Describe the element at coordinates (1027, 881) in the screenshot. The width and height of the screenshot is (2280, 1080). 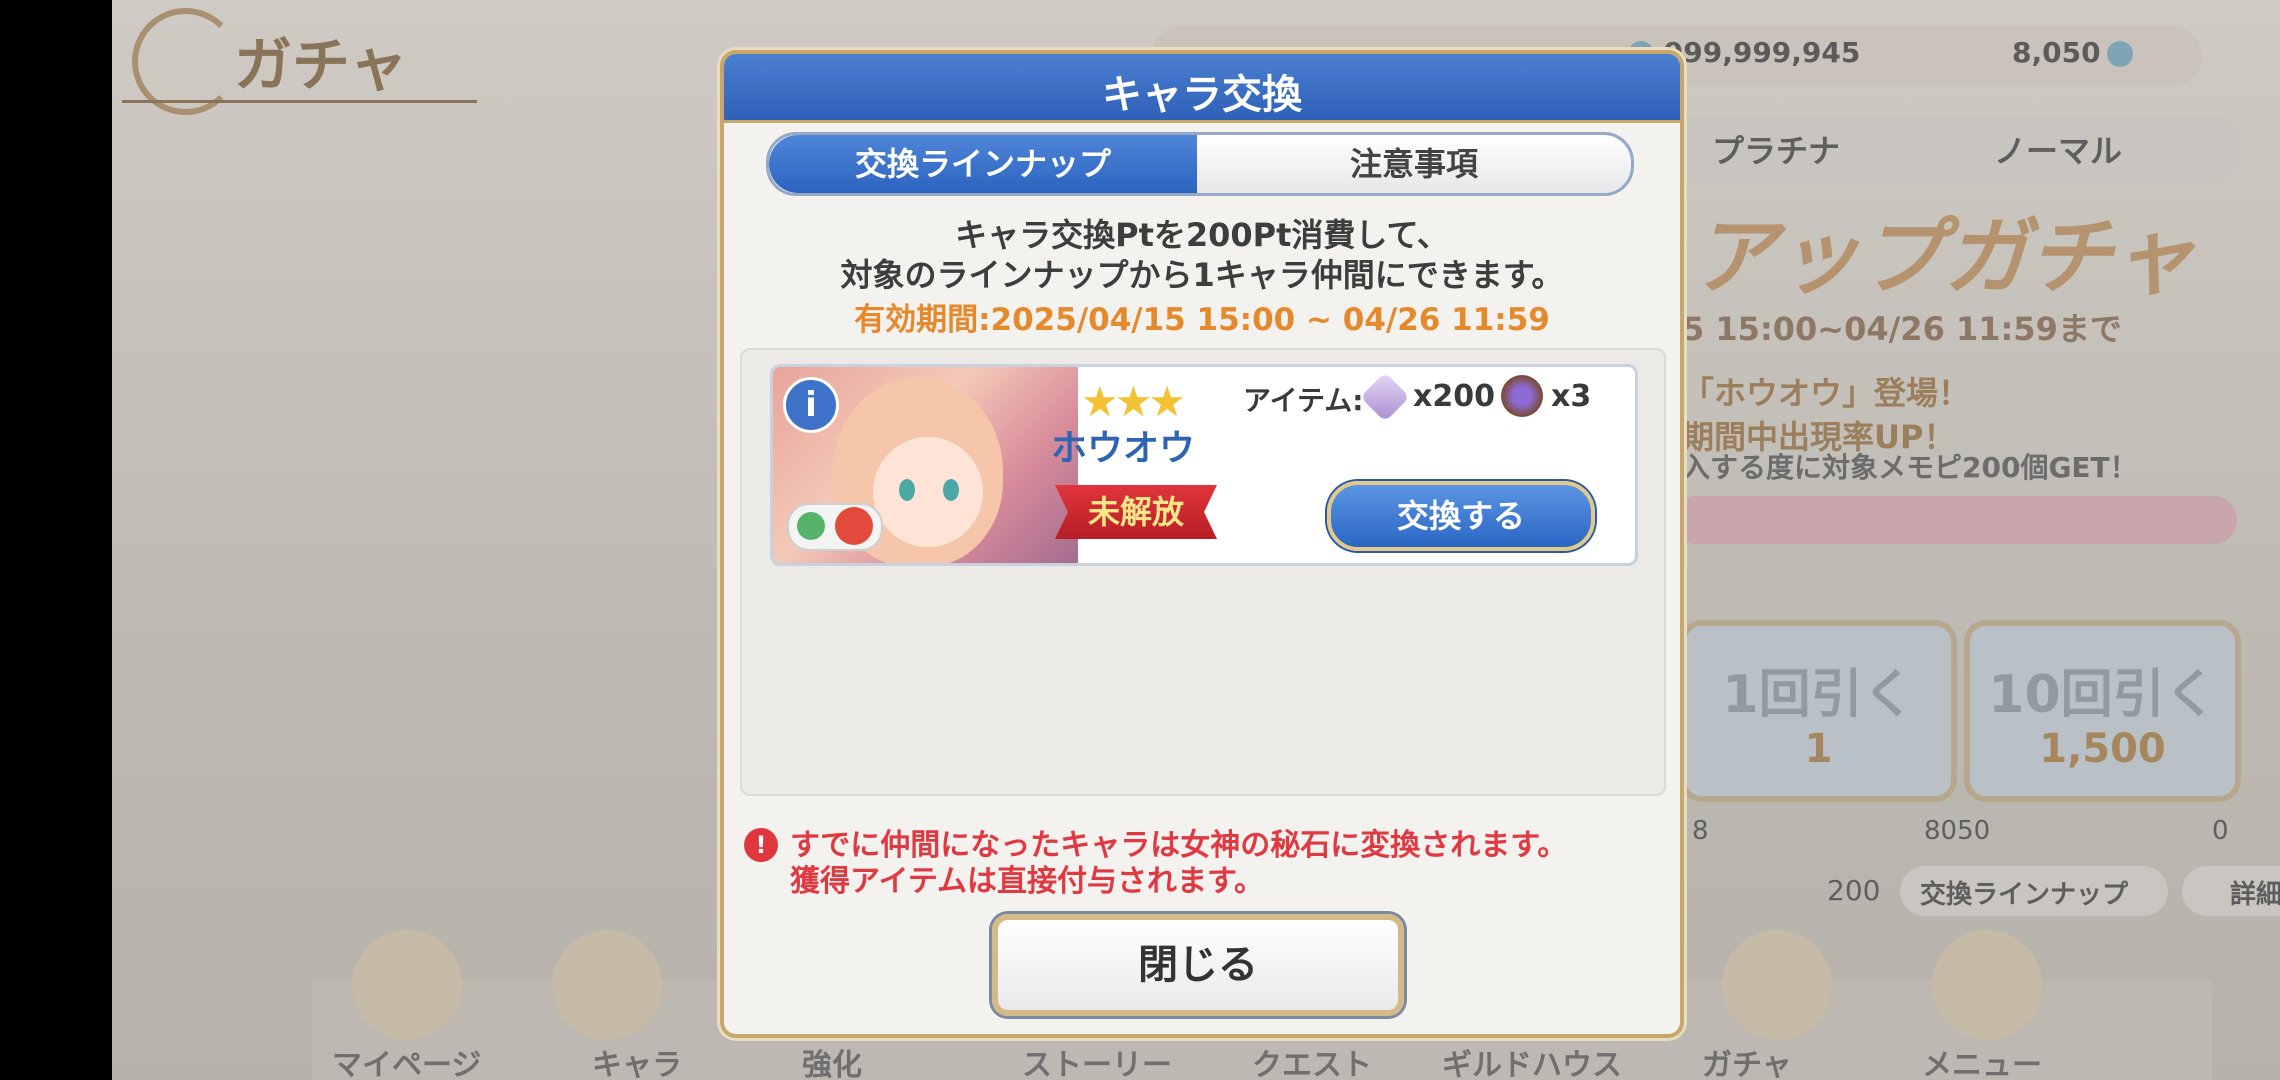
I see `warning-text: 獲得アイテムは直接付与されます。` at that location.